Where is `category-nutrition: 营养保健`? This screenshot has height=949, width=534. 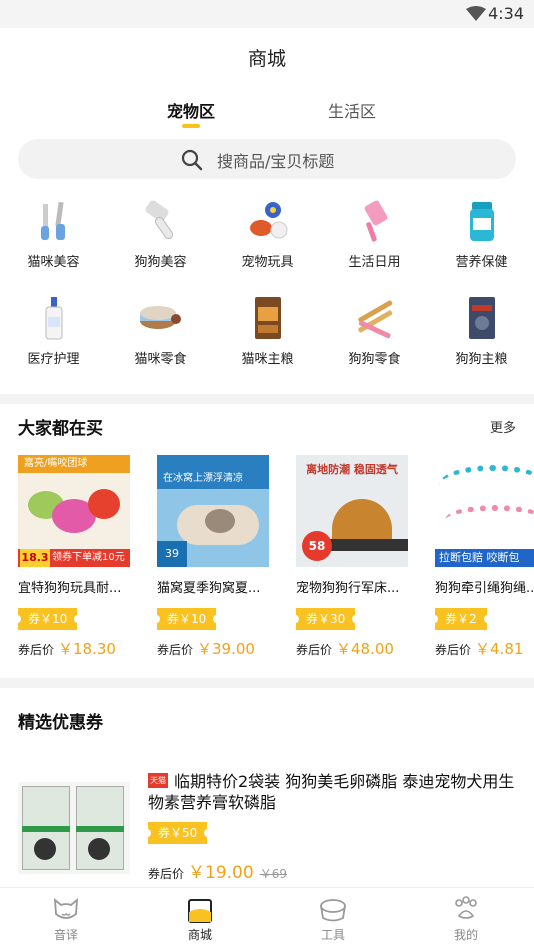 category-nutrition: 营养保健 is located at coordinates (481, 233).